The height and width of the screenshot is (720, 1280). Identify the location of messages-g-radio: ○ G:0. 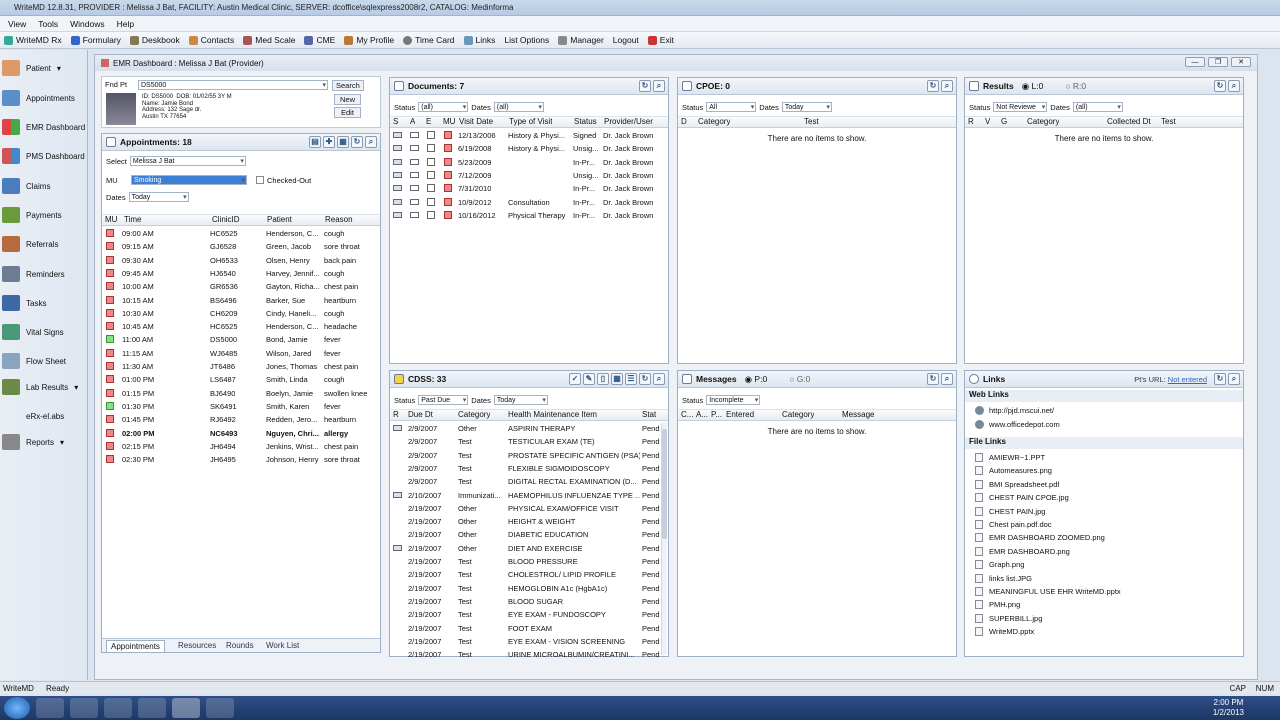
(799, 379).